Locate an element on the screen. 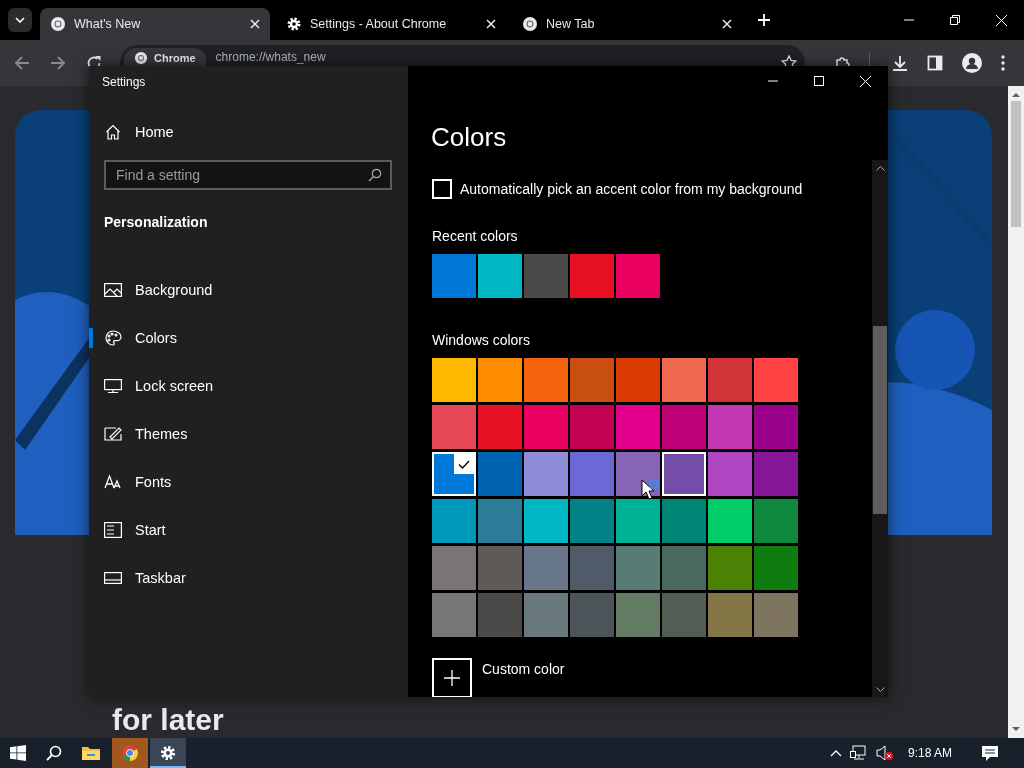 This screenshot has width=1024, height=768. checkbox is located at coordinates (442, 189).